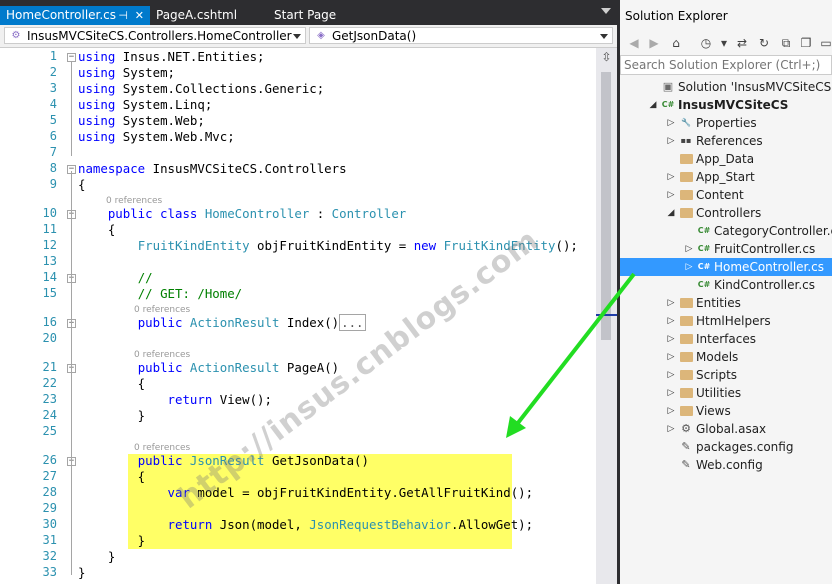 The width and height of the screenshot is (832, 584). I want to click on tab-dropdown-icon, so click(606, 11).